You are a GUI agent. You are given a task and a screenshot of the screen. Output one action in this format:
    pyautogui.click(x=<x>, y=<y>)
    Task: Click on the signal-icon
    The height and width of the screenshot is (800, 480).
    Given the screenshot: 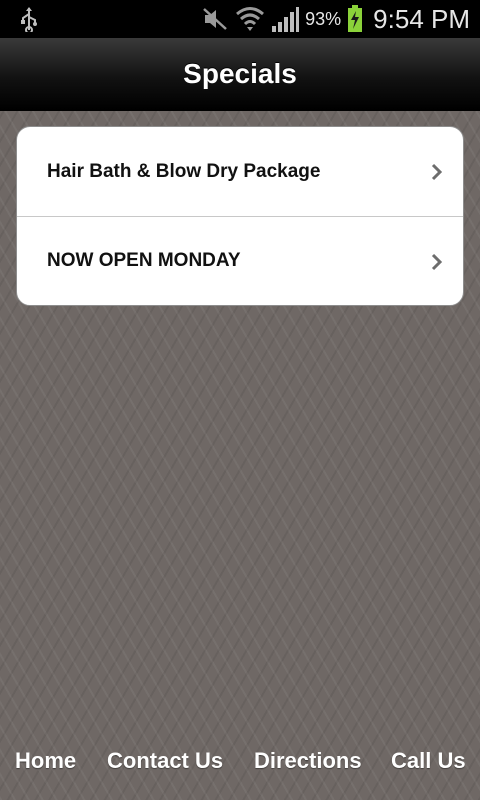 What is the action you would take?
    pyautogui.click(x=286, y=19)
    